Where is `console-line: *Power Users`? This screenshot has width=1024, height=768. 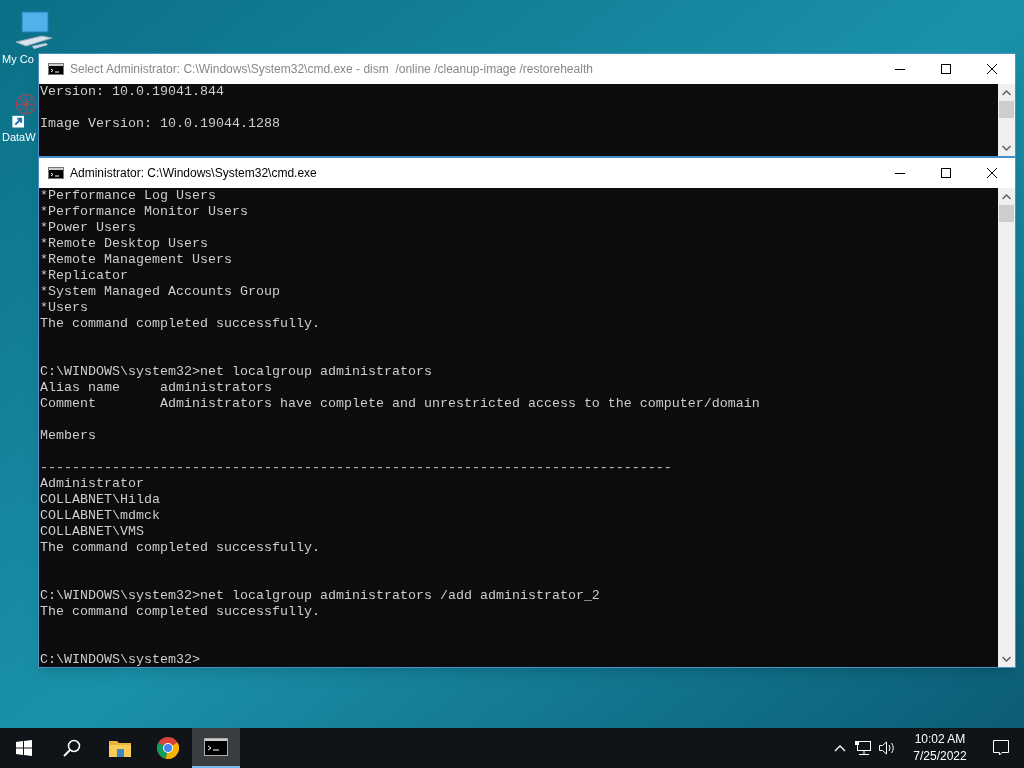
console-line: *Power Users is located at coordinates (88, 228).